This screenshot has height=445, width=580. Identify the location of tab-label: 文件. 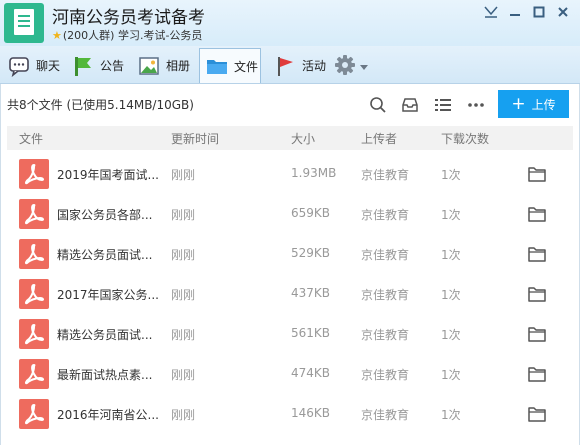
(246, 66).